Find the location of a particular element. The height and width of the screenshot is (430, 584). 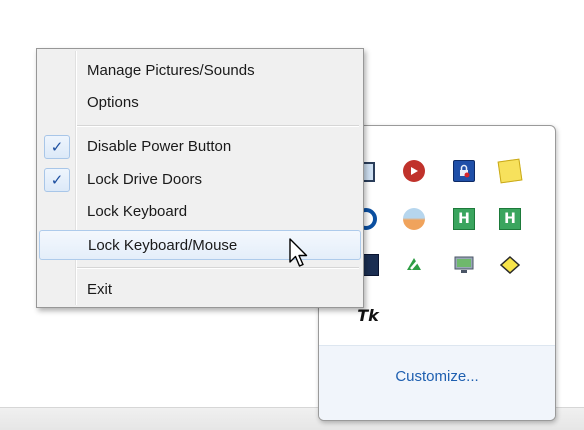

orange-sphere-icon is located at coordinates (414, 219).